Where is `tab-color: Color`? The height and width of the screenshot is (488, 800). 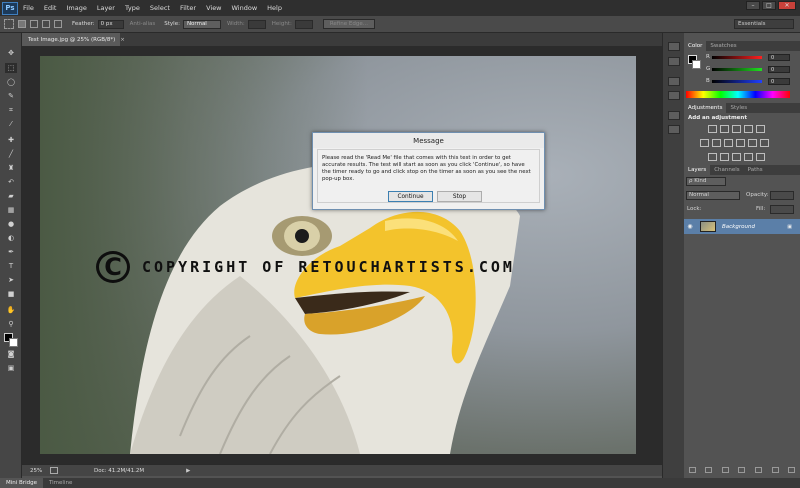 tab-color: Color is located at coordinates (695, 46).